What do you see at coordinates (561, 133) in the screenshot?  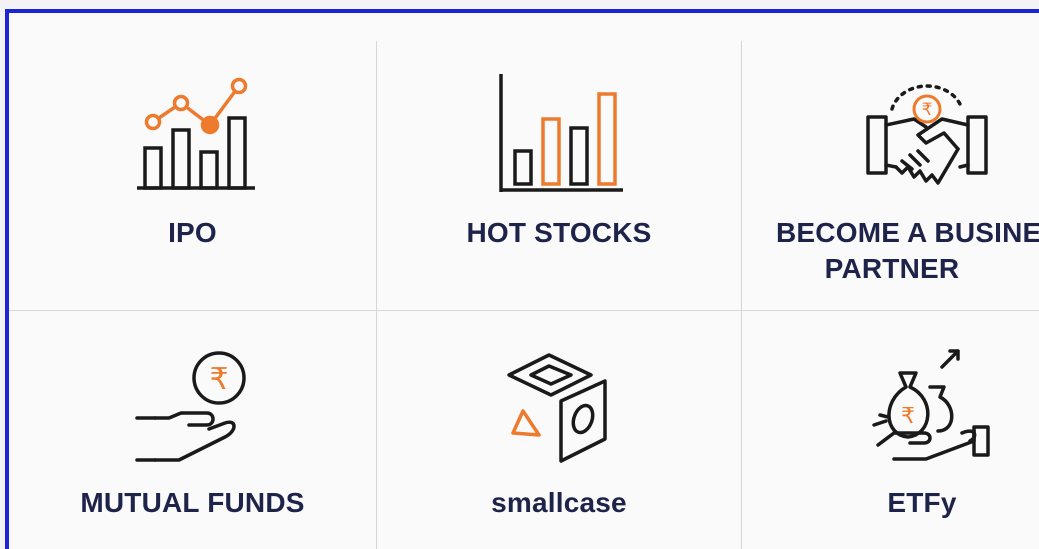 I see `bar-chart-icon` at bounding box center [561, 133].